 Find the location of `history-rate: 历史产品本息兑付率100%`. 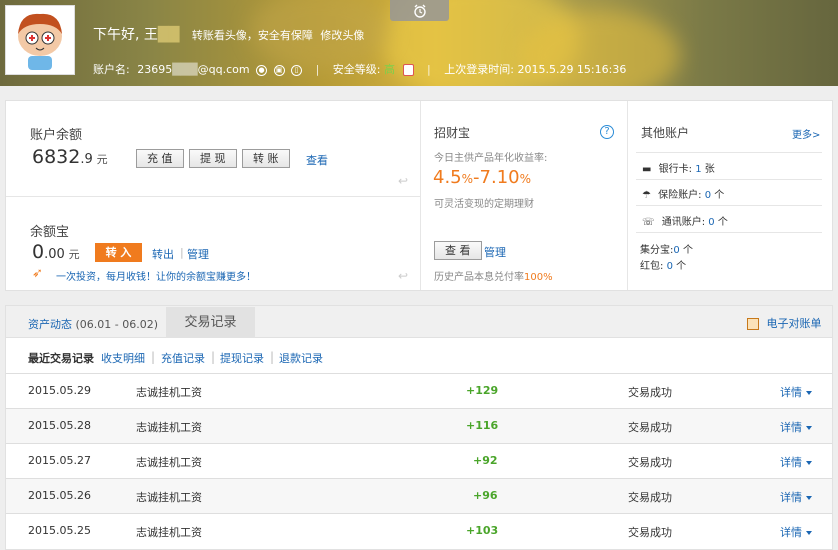

history-rate: 历史产品本息兑付率100% is located at coordinates (493, 275).